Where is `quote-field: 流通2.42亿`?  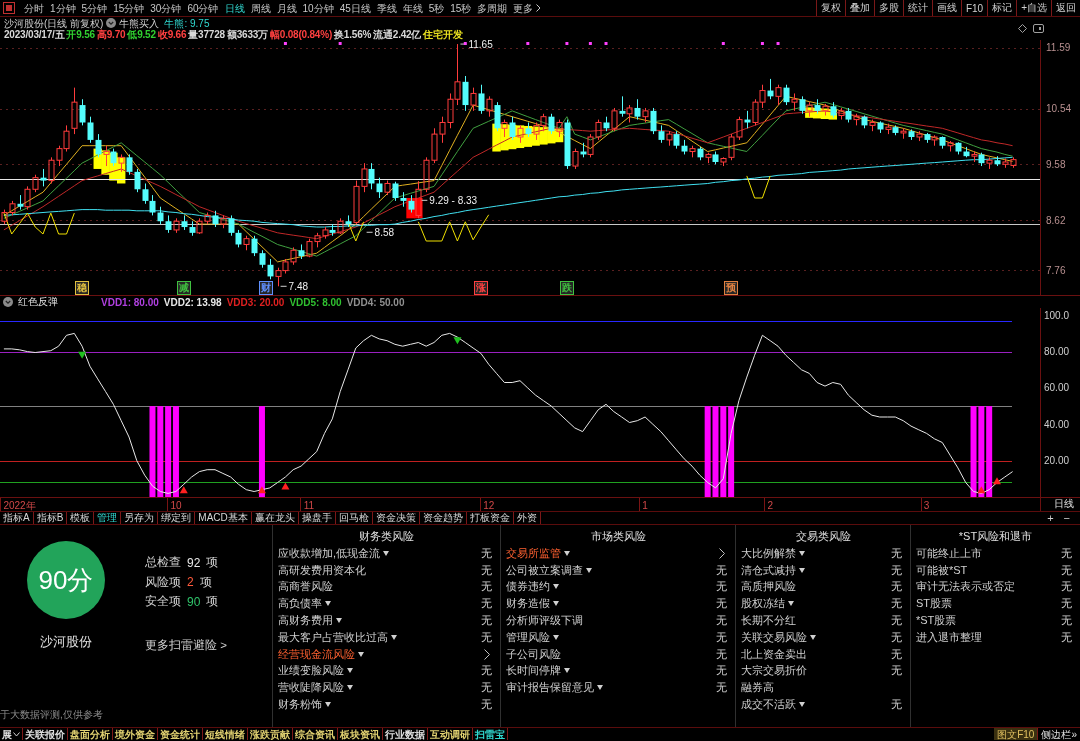
quote-field: 流通2.42亿 is located at coordinates (397, 34).